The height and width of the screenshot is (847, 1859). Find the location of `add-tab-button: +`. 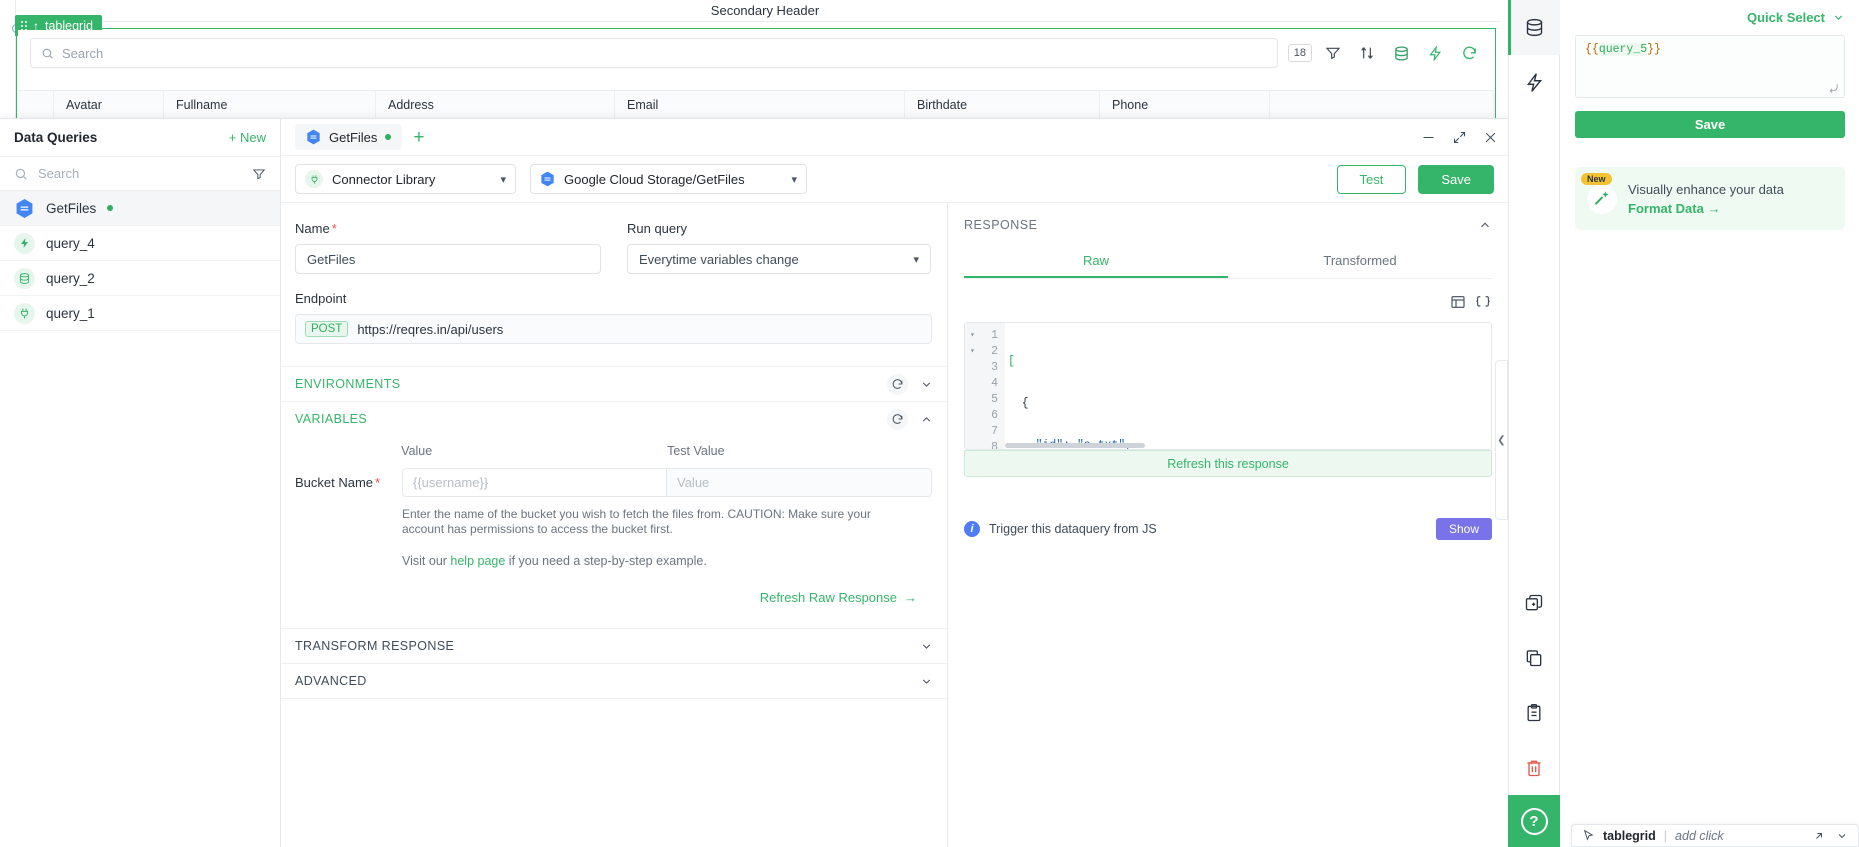

add-tab-button: + is located at coordinates (418, 137).